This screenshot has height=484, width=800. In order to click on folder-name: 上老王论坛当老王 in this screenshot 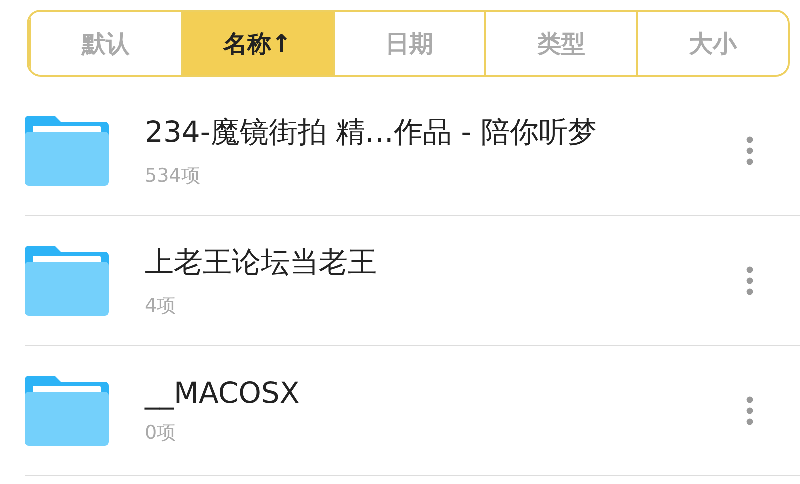, I will do `click(261, 262)`.